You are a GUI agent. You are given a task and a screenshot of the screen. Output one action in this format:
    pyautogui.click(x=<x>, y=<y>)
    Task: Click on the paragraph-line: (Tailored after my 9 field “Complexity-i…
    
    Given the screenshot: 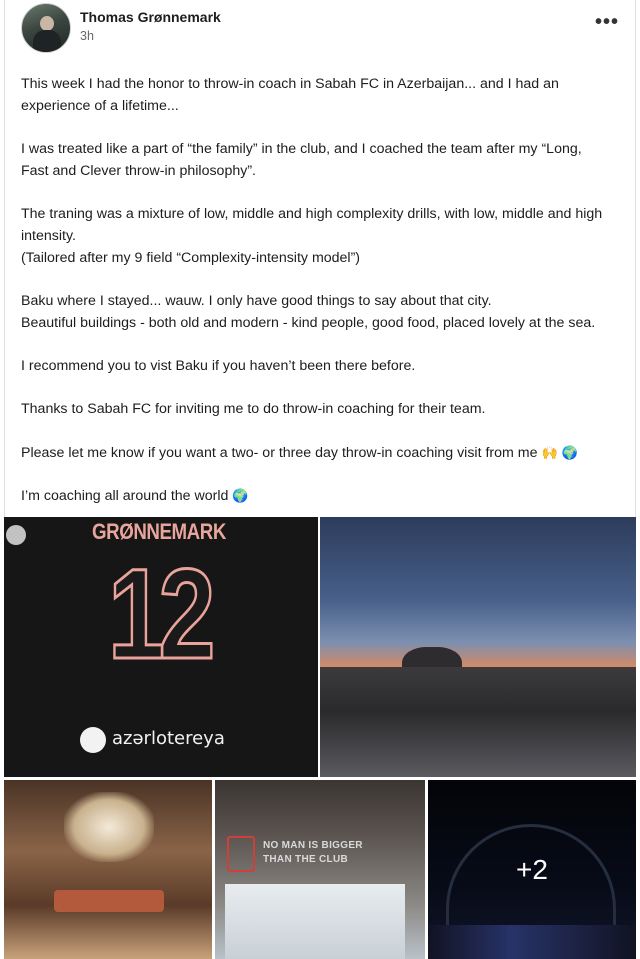 What is the action you would take?
    pyautogui.click(x=191, y=257)
    